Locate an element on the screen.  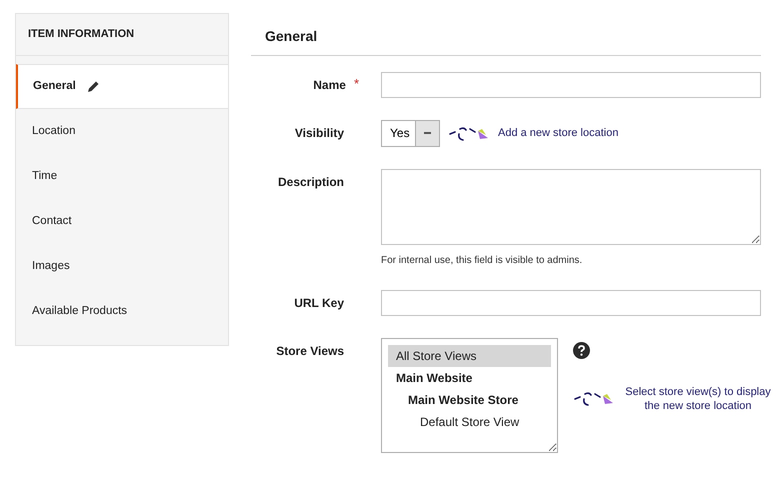
annotation-text: Add a new store location is located at coordinates (558, 134).